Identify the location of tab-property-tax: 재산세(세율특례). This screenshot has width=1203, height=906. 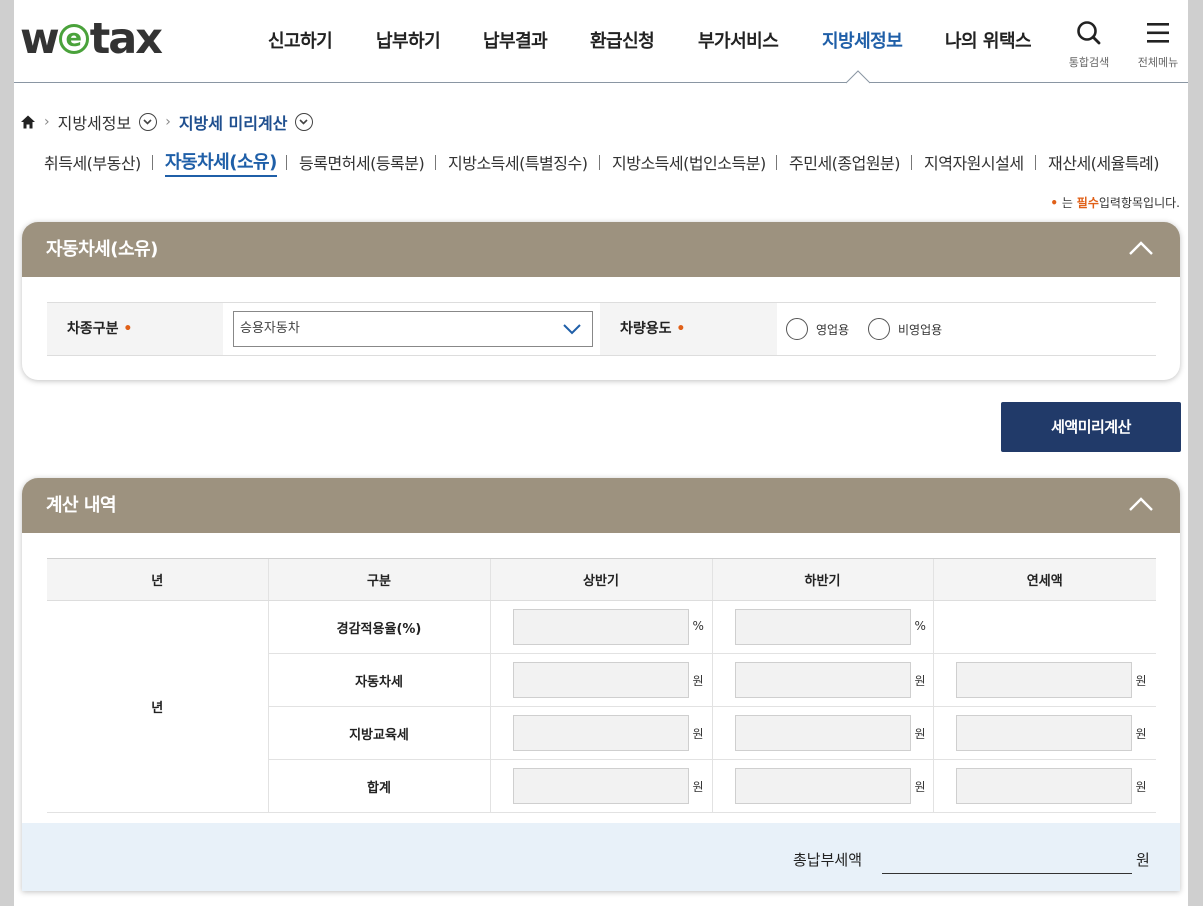
(1104, 162).